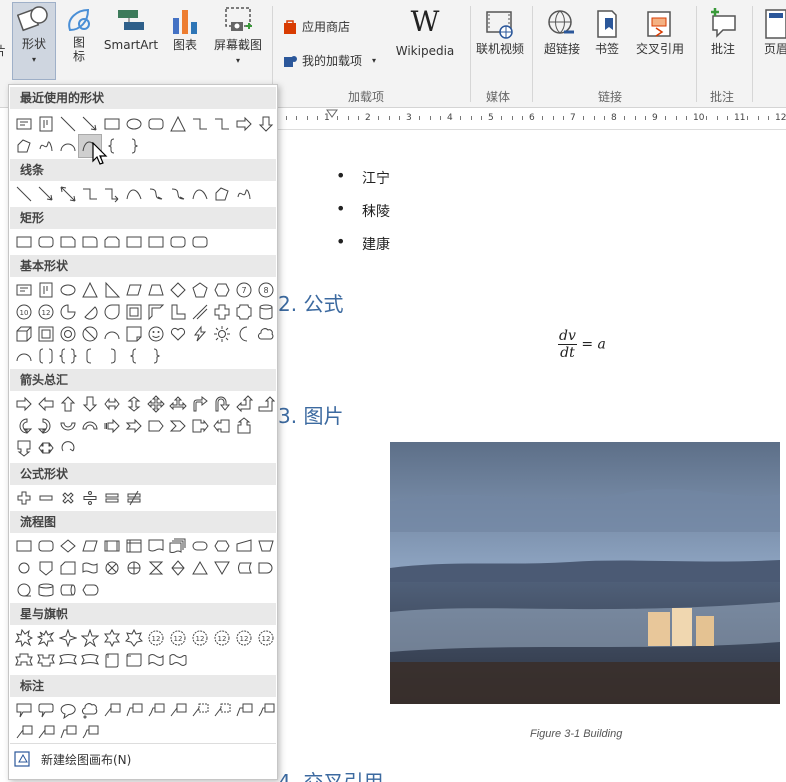  What do you see at coordinates (90, 404) in the screenshot?
I see `shape-arrowD-icon` at bounding box center [90, 404].